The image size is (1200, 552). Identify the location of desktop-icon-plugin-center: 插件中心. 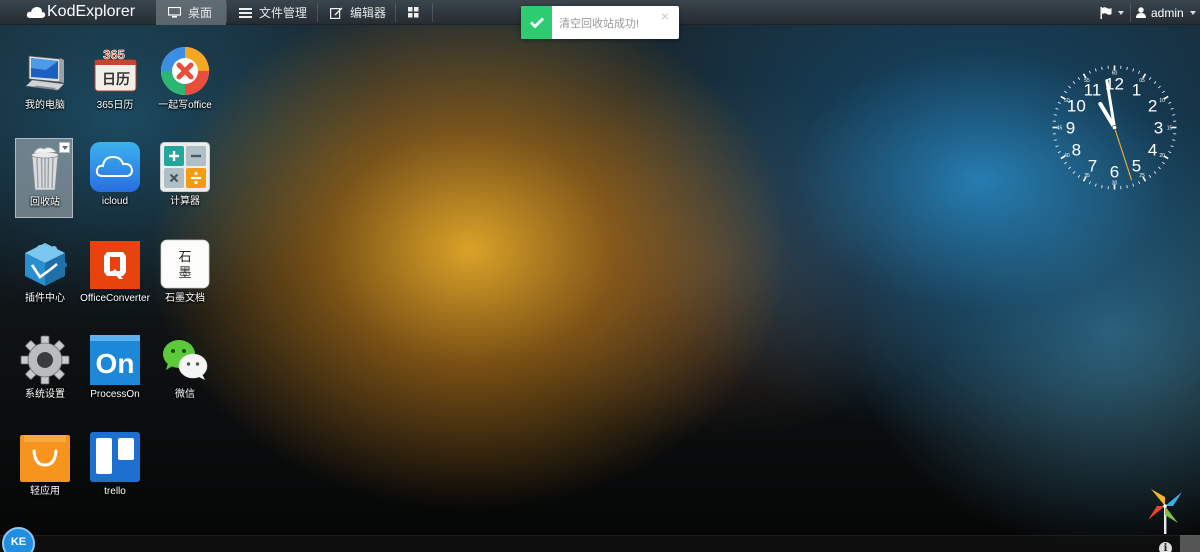
(45, 275).